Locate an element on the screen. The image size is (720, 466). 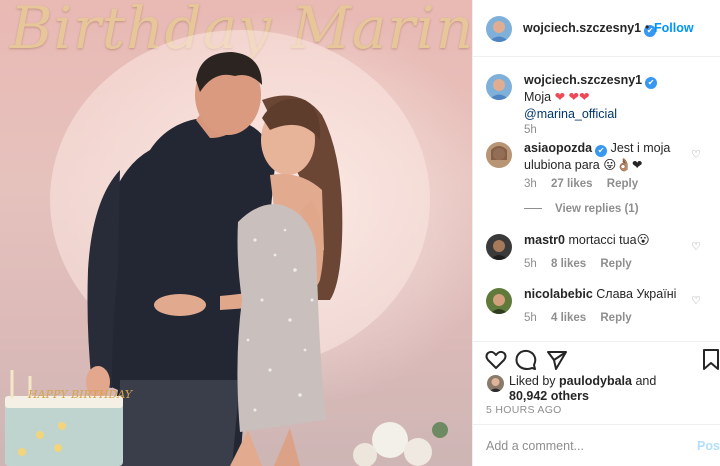
red-heart-icon: ❤ is located at coordinates (560, 97).